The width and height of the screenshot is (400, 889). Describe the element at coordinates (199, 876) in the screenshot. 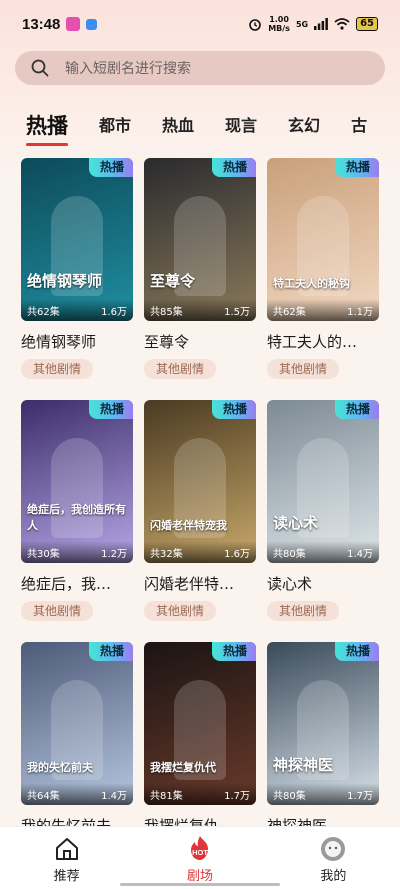

I see `nav-theater-label: 剧场` at that location.